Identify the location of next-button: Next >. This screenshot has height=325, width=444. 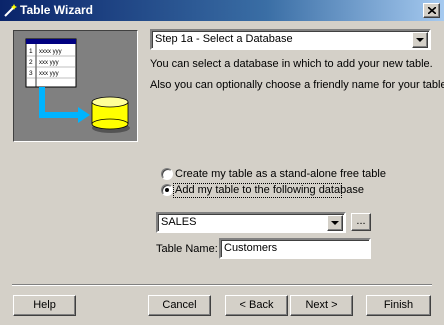
(321, 305).